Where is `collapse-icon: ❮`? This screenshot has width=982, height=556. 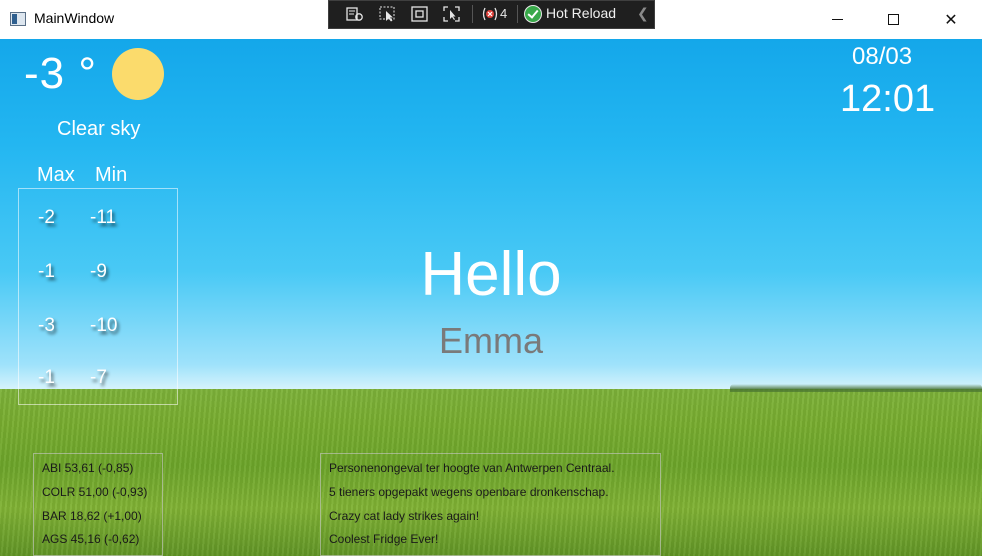
collapse-icon: ❮ is located at coordinates (643, 14).